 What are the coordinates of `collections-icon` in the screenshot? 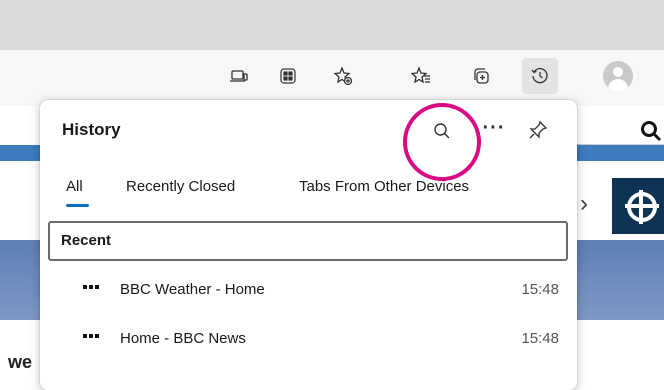 It's located at (481, 76).